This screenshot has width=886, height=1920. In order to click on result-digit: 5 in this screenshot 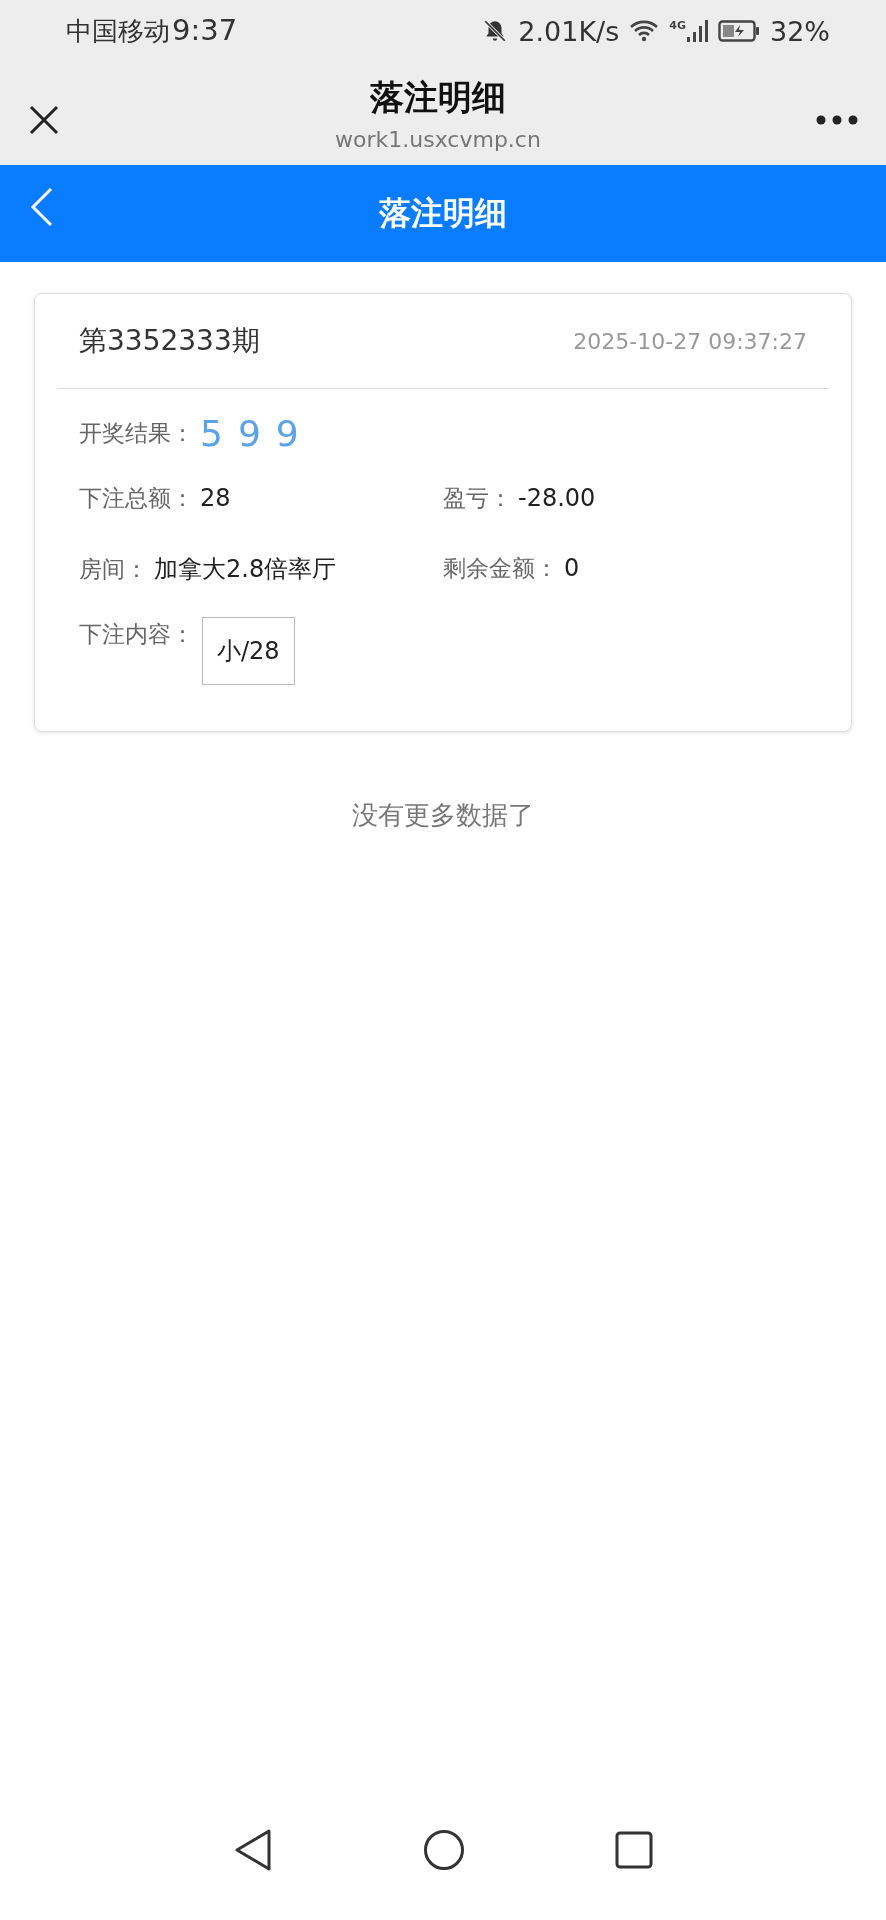, I will do `click(211, 433)`.